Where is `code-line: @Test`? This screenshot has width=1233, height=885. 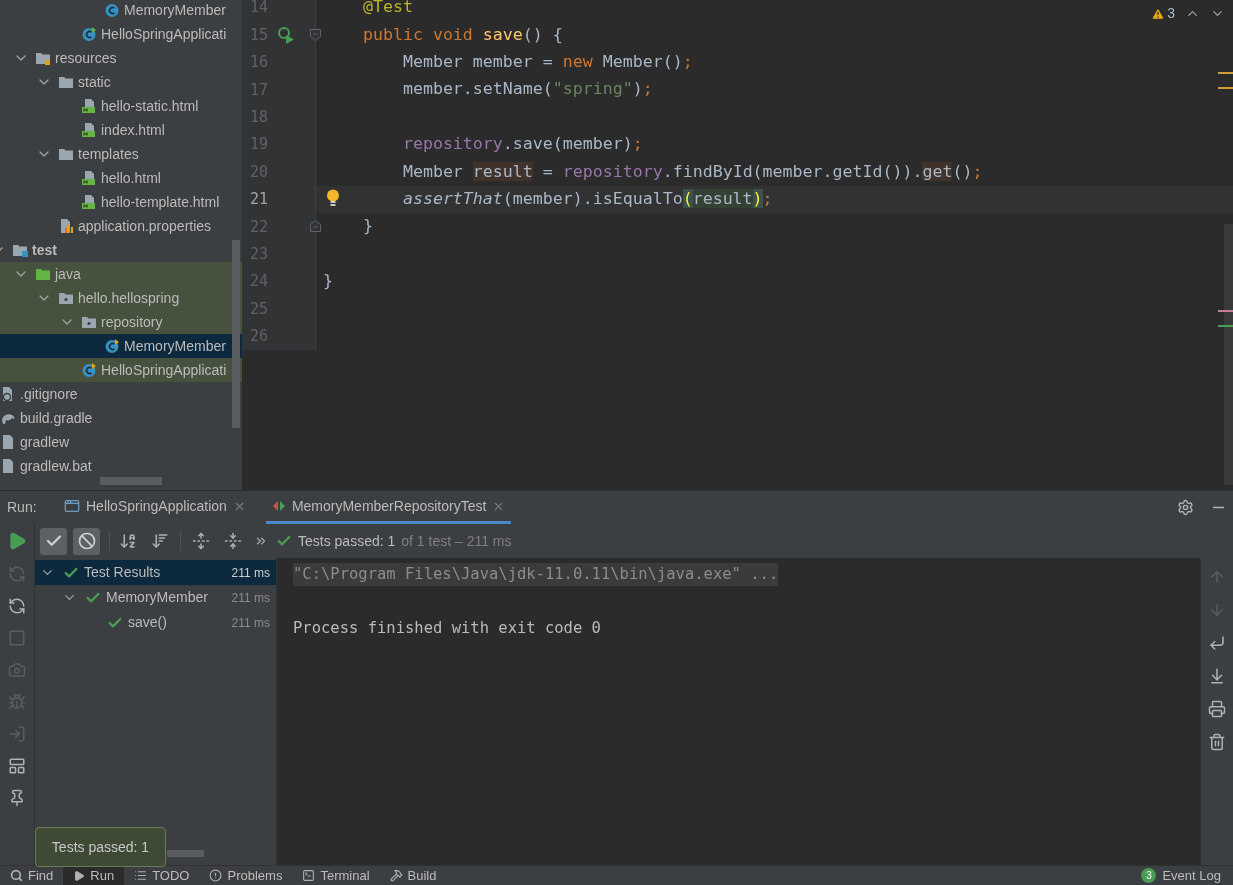
code-line: @Test is located at coordinates (387, 9).